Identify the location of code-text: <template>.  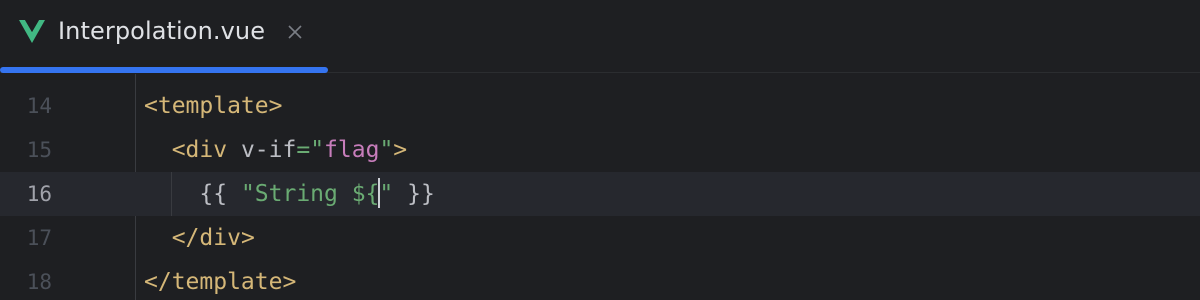
(213, 106).